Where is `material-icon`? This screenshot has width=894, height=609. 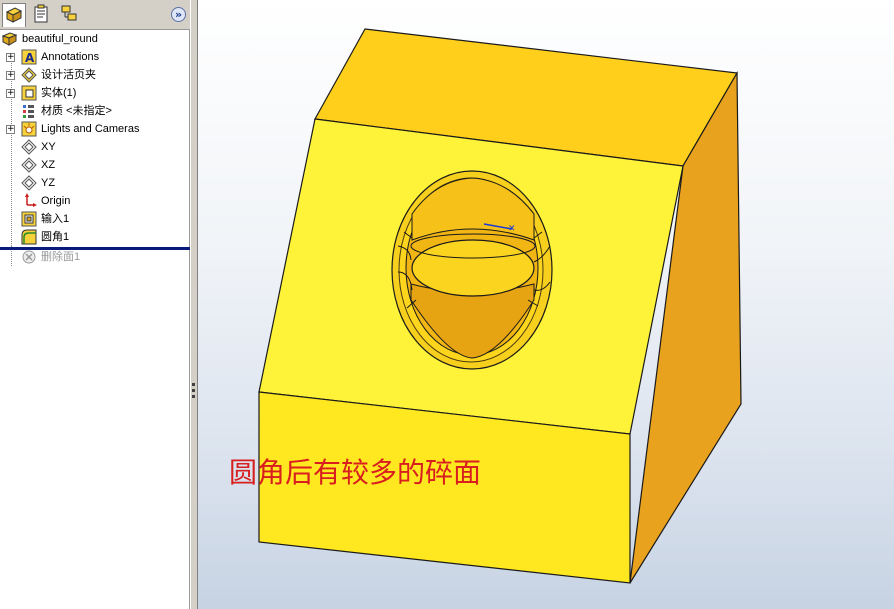
material-icon is located at coordinates (28, 111).